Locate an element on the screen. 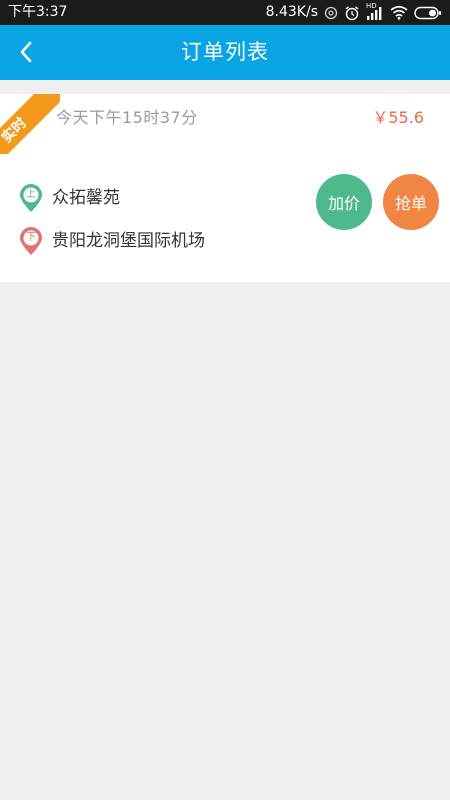 This screenshot has height=800, width=450. status-indicators: 8.43K/s HD is located at coordinates (353, 11).